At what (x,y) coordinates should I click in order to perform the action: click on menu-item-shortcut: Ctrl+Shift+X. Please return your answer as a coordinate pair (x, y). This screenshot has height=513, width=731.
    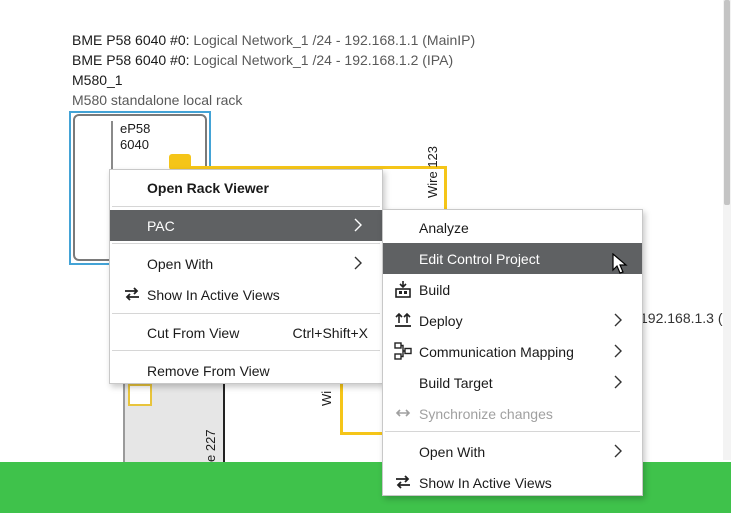
    Looking at the image, I should click on (330, 332).